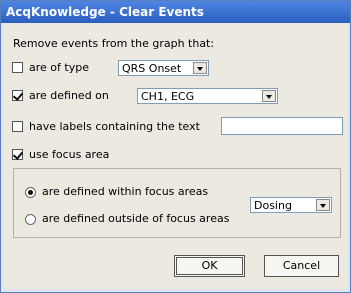  I want to click on type-label: are of type, so click(59, 67).